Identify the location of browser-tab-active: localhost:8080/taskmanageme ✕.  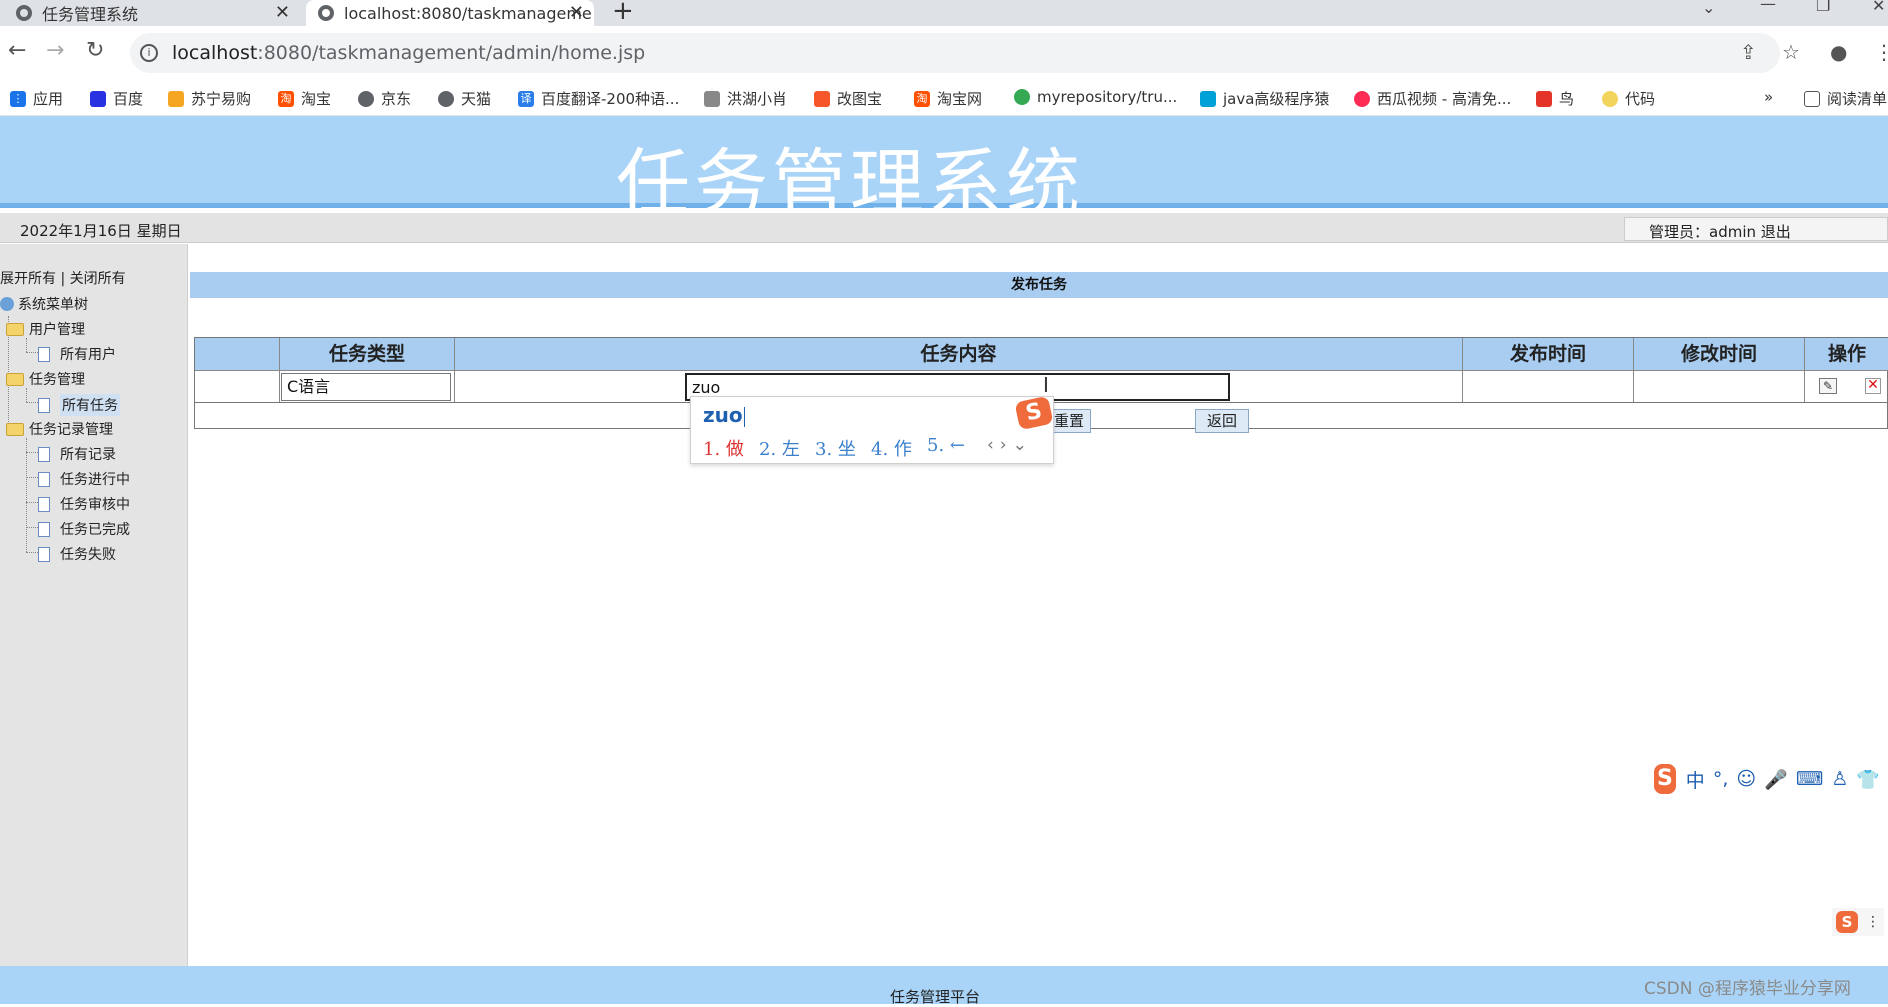
(450, 13).